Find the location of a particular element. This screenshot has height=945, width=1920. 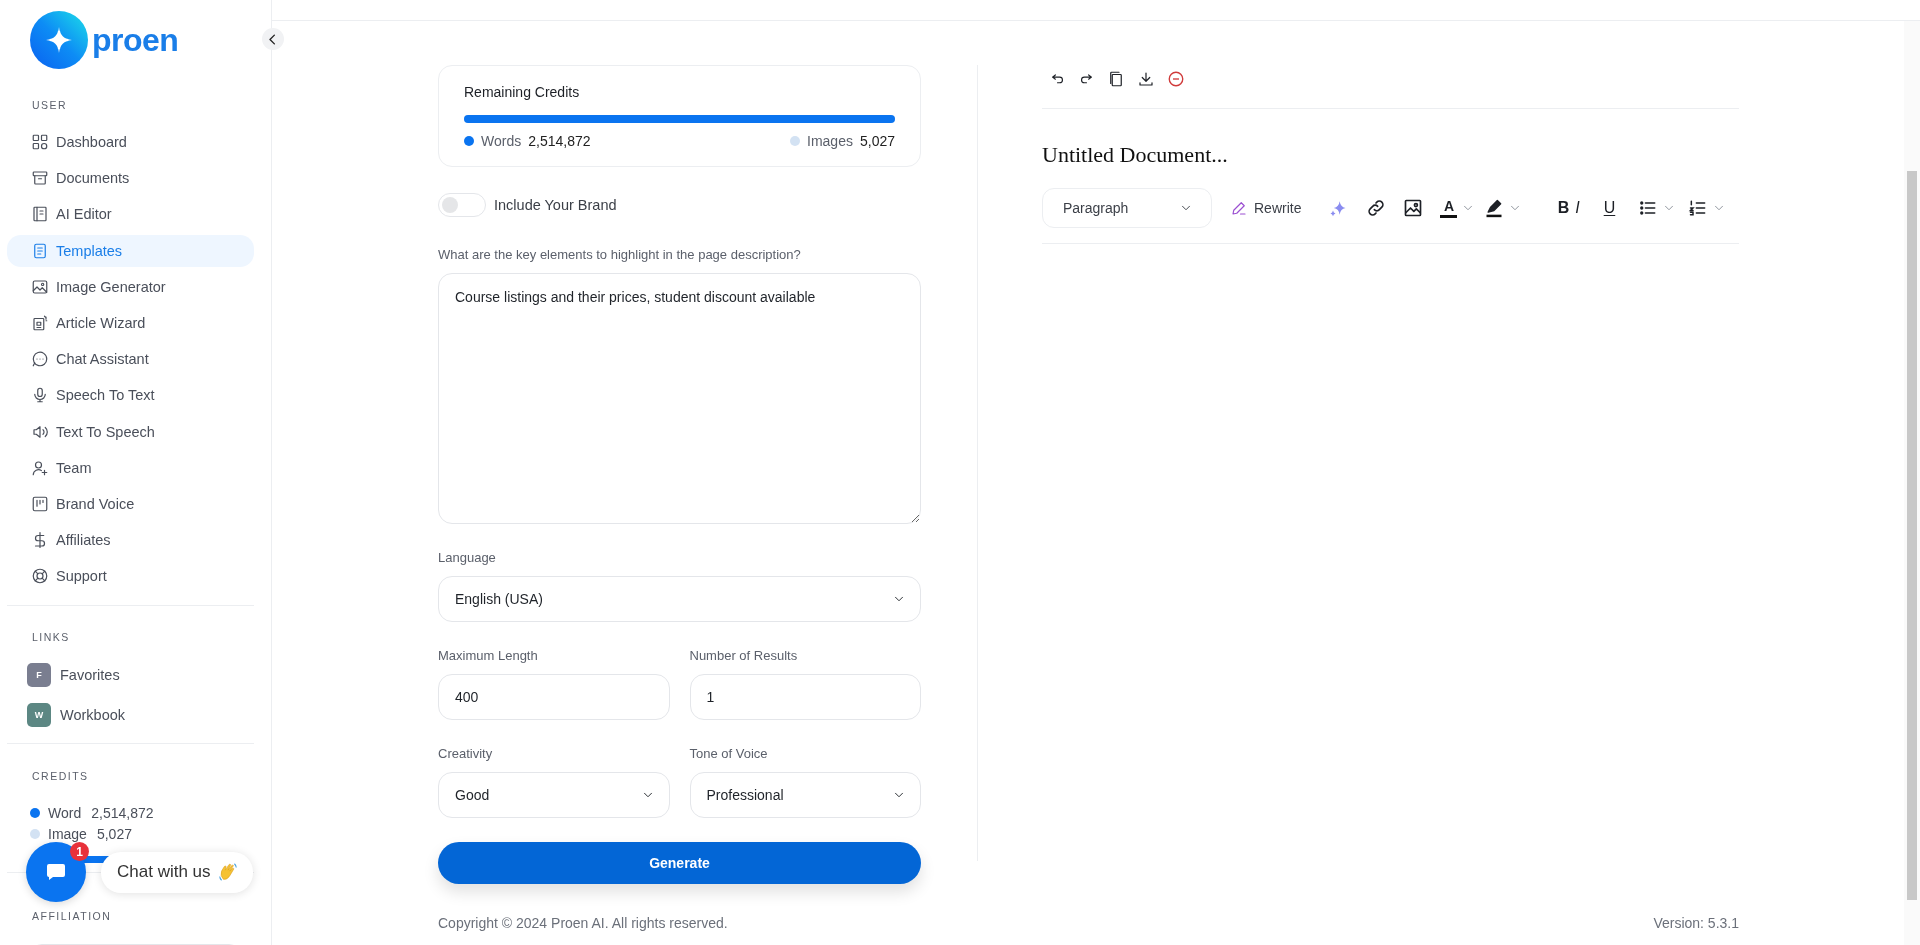

sidebar-item: Brand Voice is located at coordinates (130, 503).